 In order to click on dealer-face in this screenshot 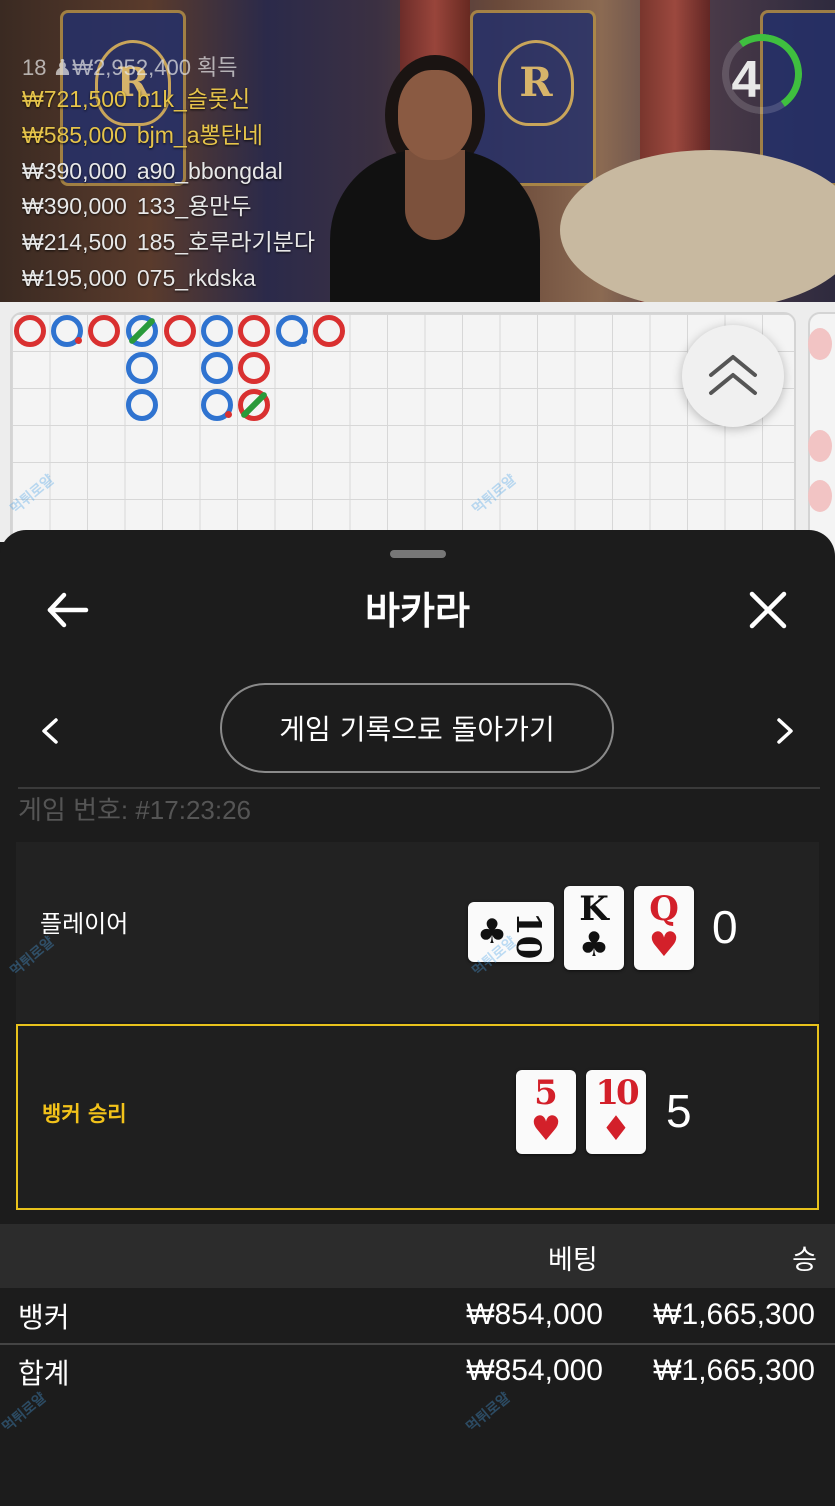, I will do `click(435, 115)`.